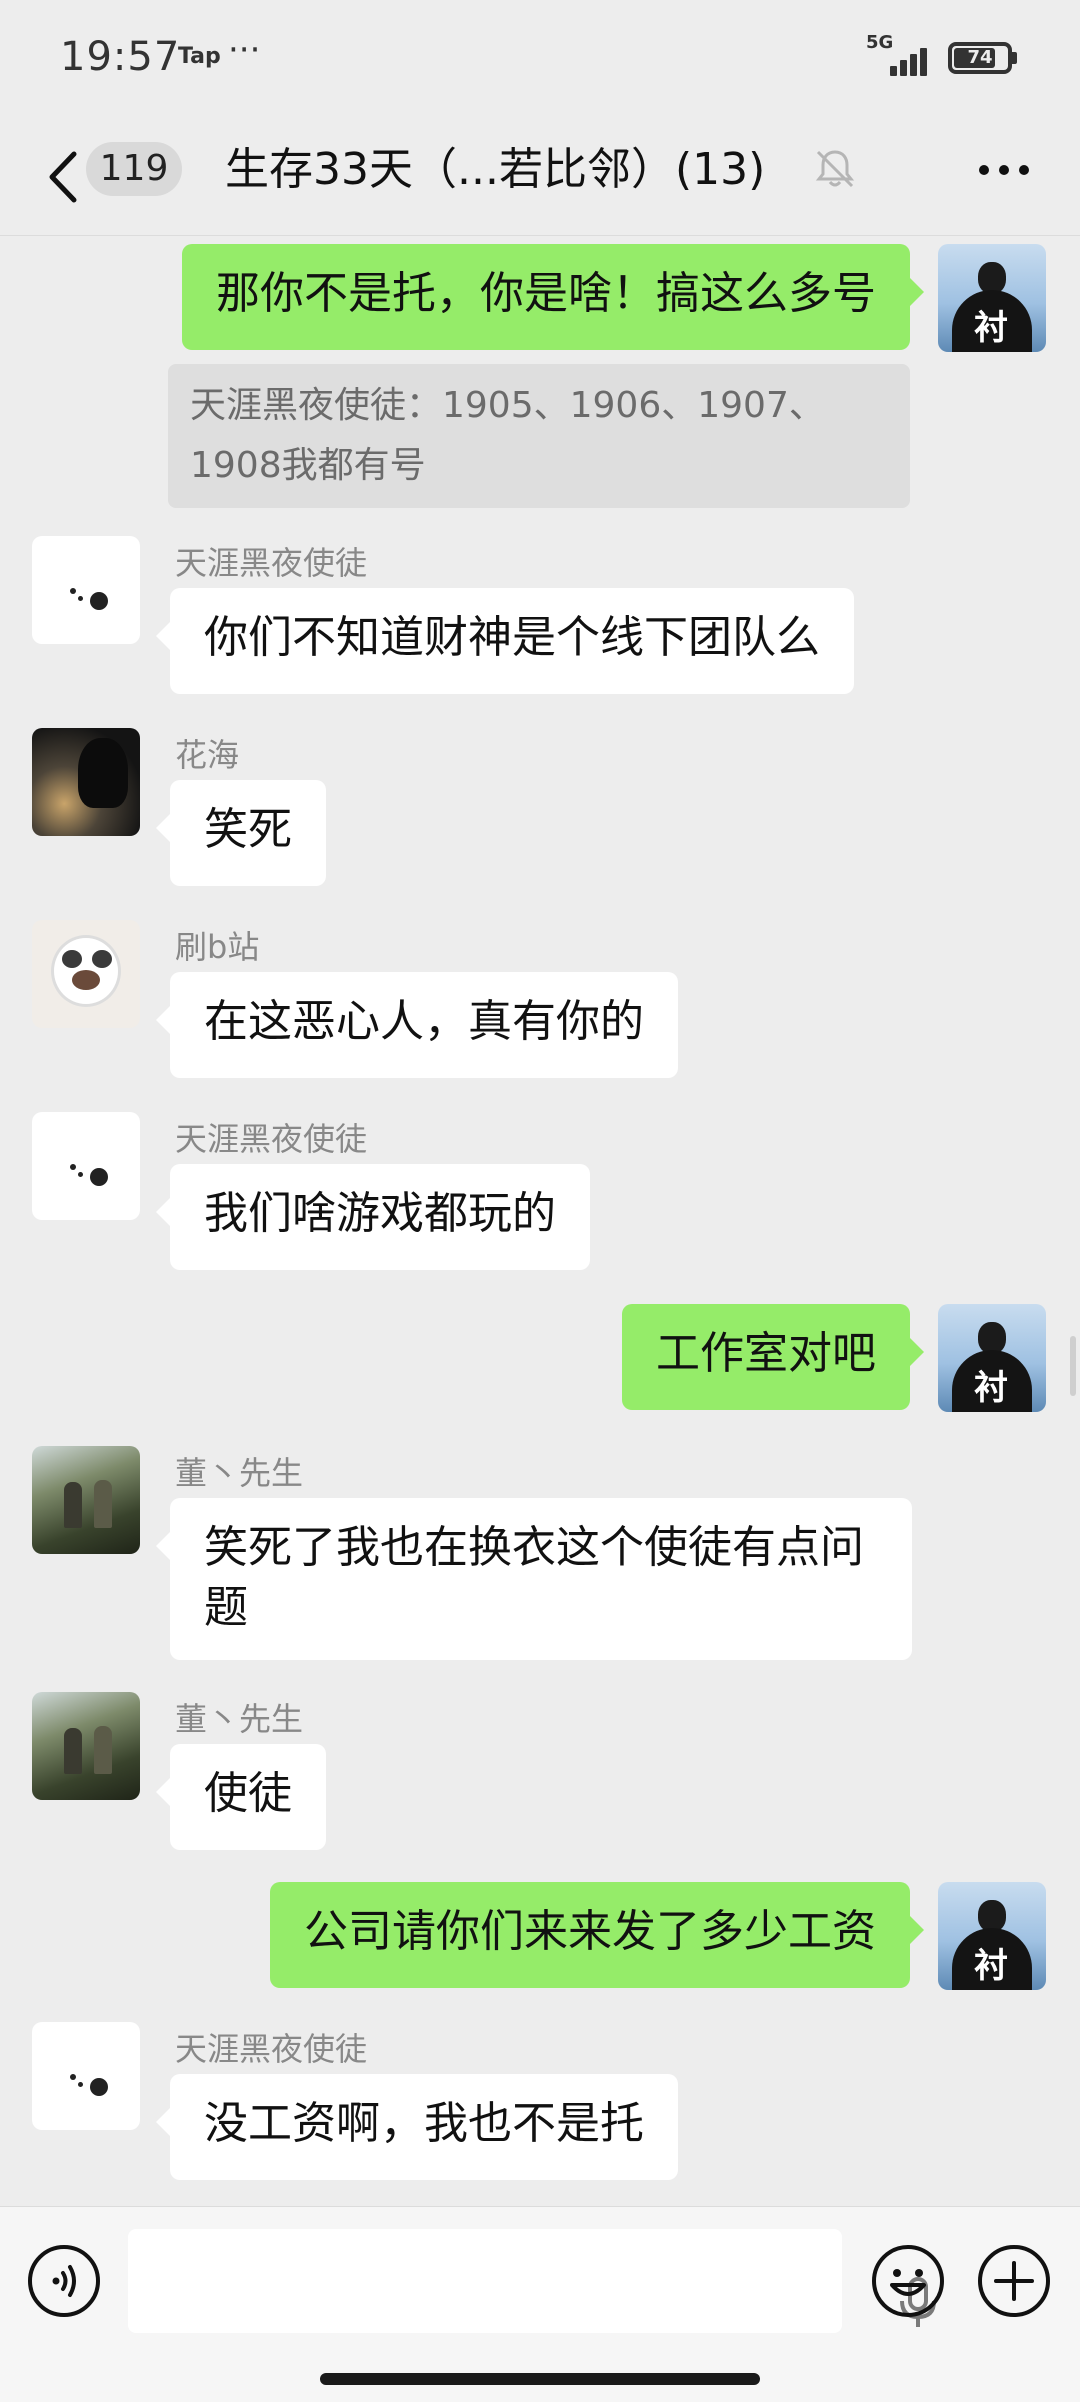  I want to click on sender-name: 花海, so click(207, 755).